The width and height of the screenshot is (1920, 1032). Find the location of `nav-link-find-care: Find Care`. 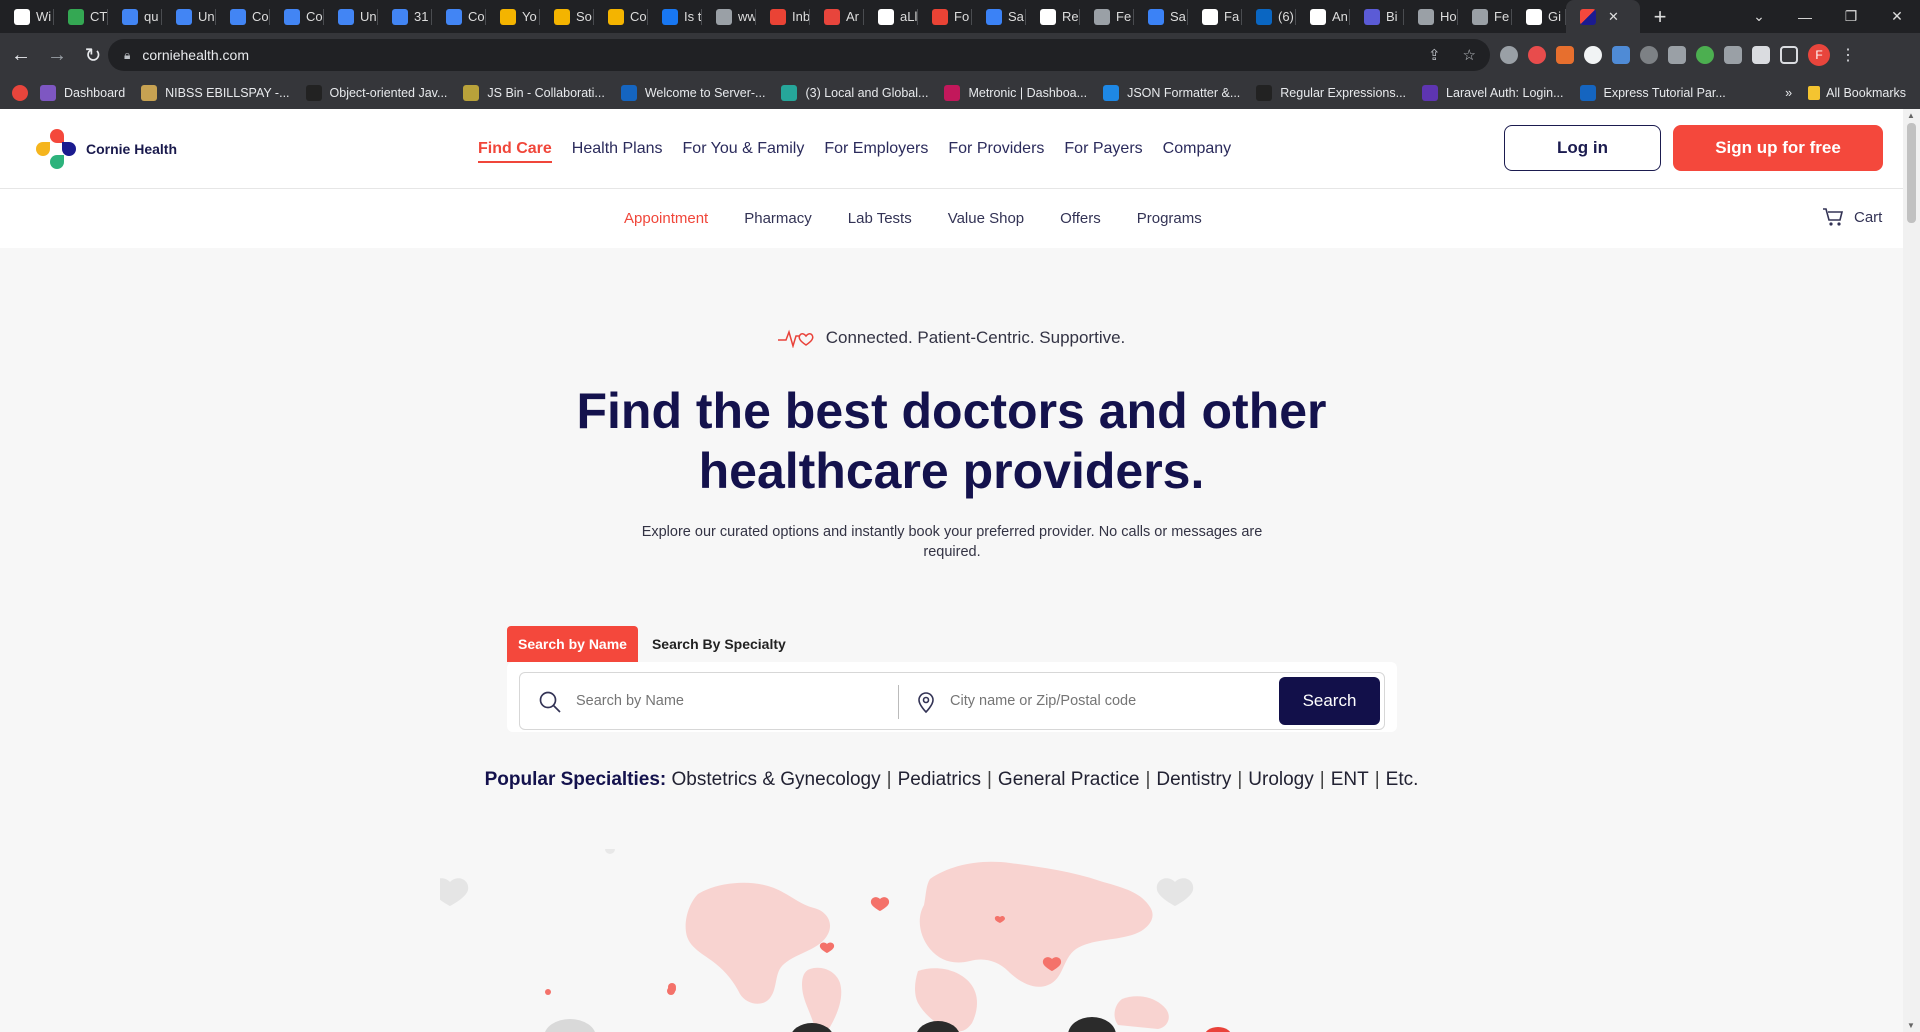

nav-link-find-care: Find Care is located at coordinates (515, 151).